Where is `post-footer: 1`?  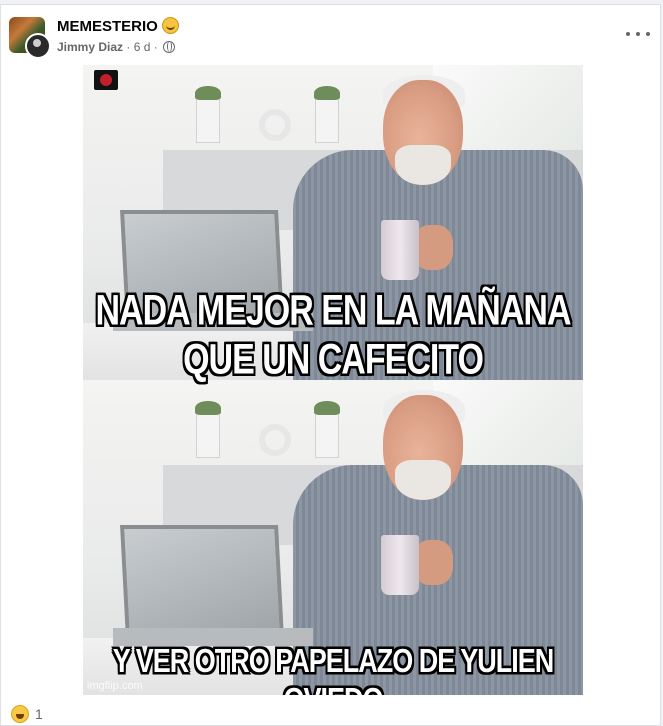 post-footer: 1 is located at coordinates (330, 710).